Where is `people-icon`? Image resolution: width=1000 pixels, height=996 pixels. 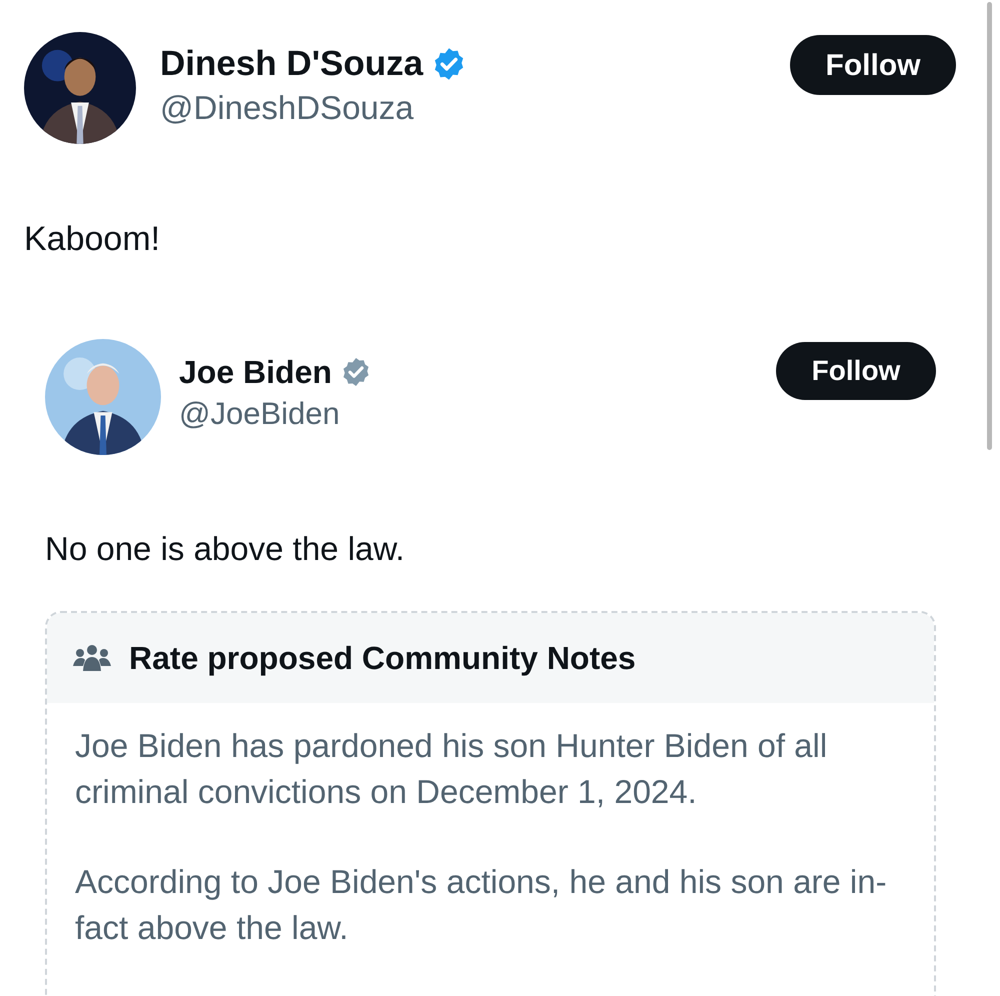
people-icon is located at coordinates (92, 658).